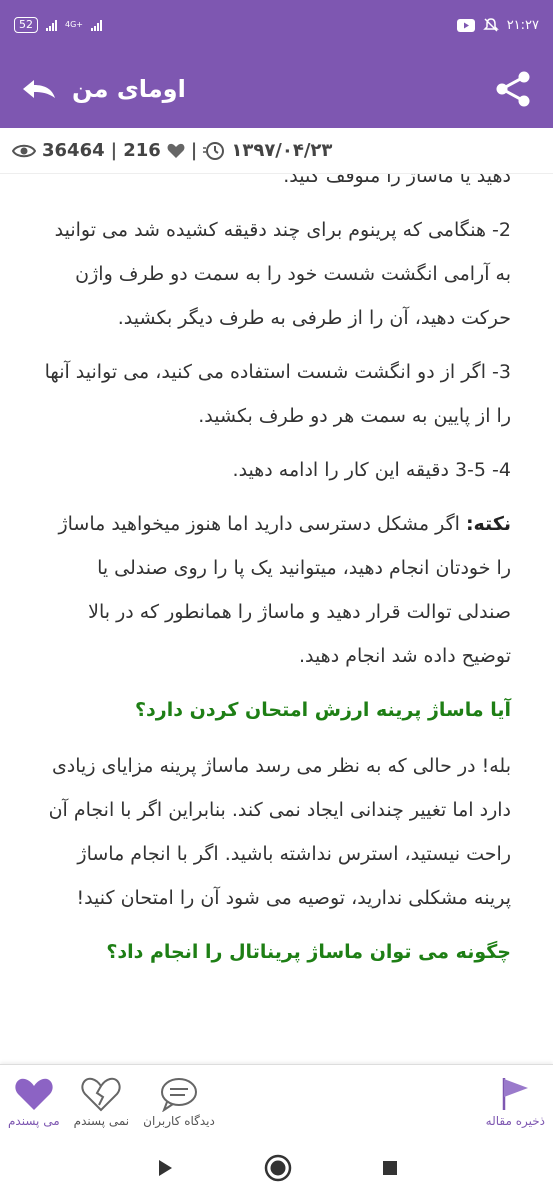  I want to click on broken-heart-icon, so click(101, 1094).